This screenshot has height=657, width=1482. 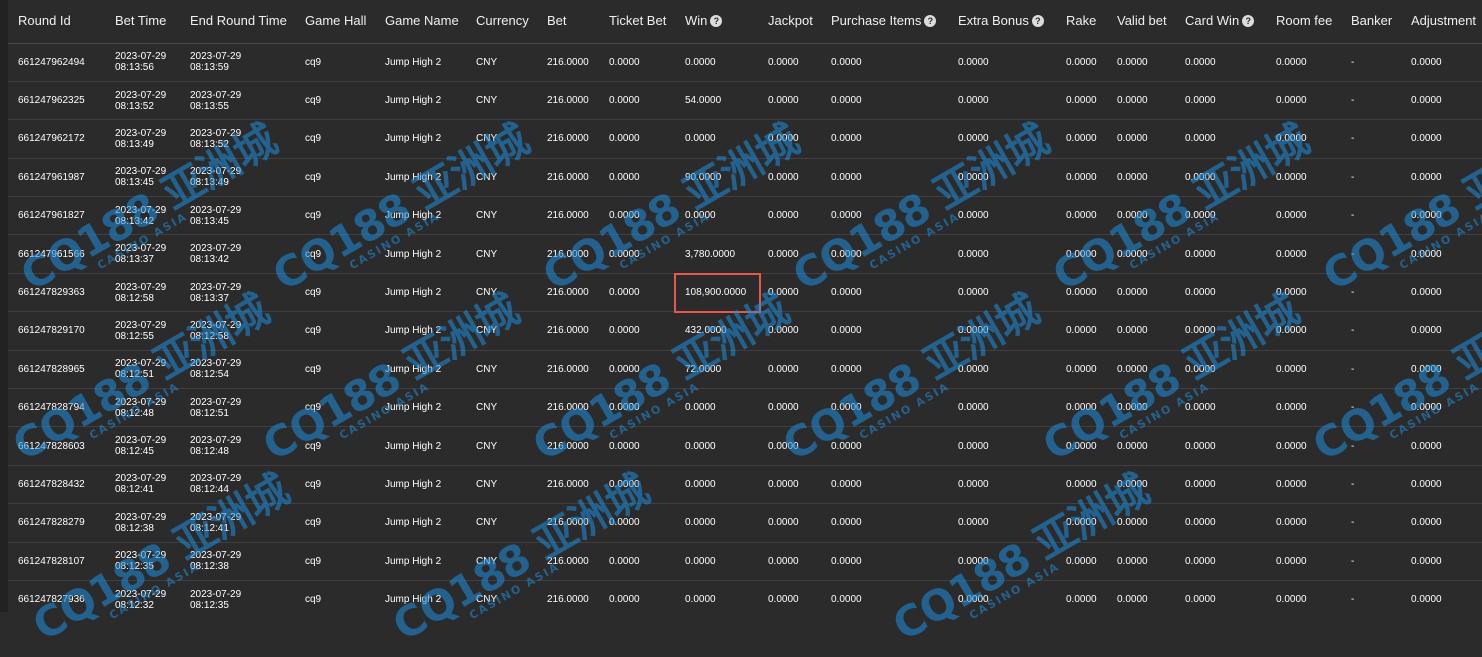 I want to click on column-header-game-hall: Game Hall, so click(x=335, y=21).